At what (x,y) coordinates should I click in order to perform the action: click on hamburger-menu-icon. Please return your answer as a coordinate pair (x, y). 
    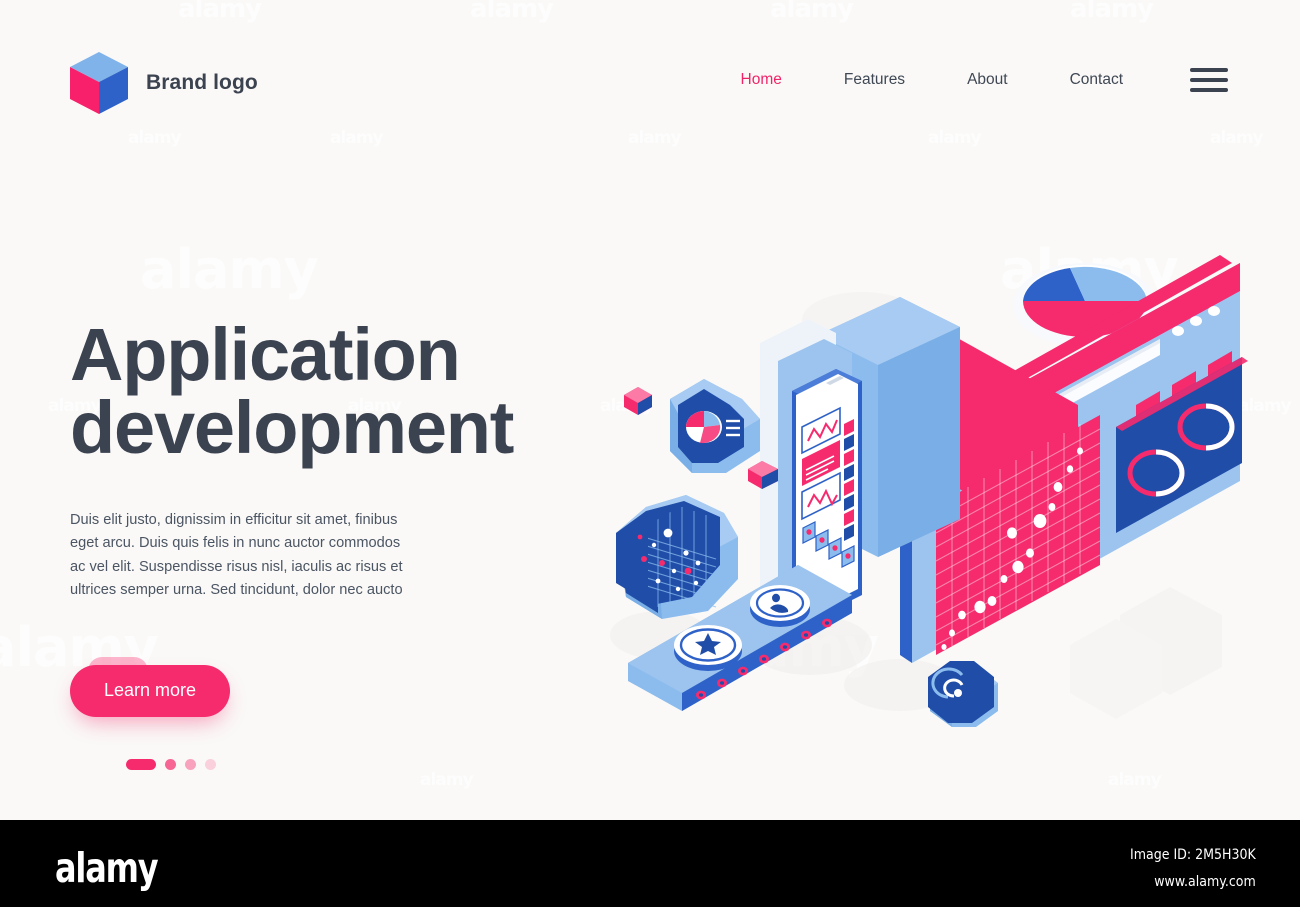
    Looking at the image, I should click on (1209, 80).